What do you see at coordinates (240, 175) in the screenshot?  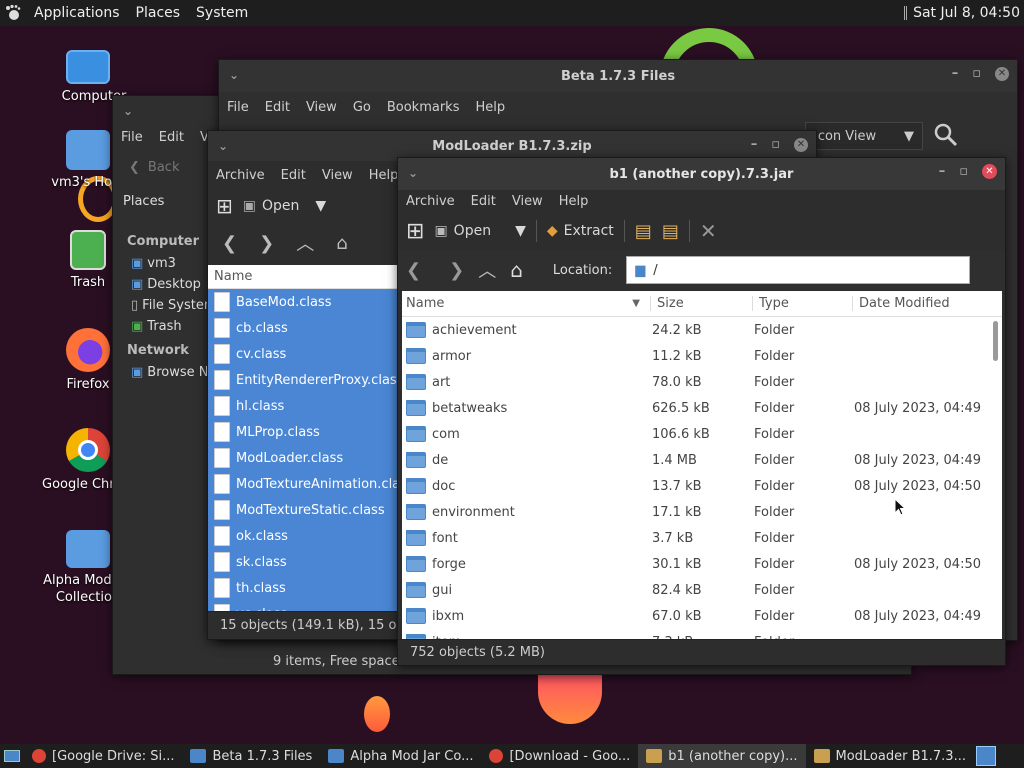 I see `mid-menu-archive: Archive` at bounding box center [240, 175].